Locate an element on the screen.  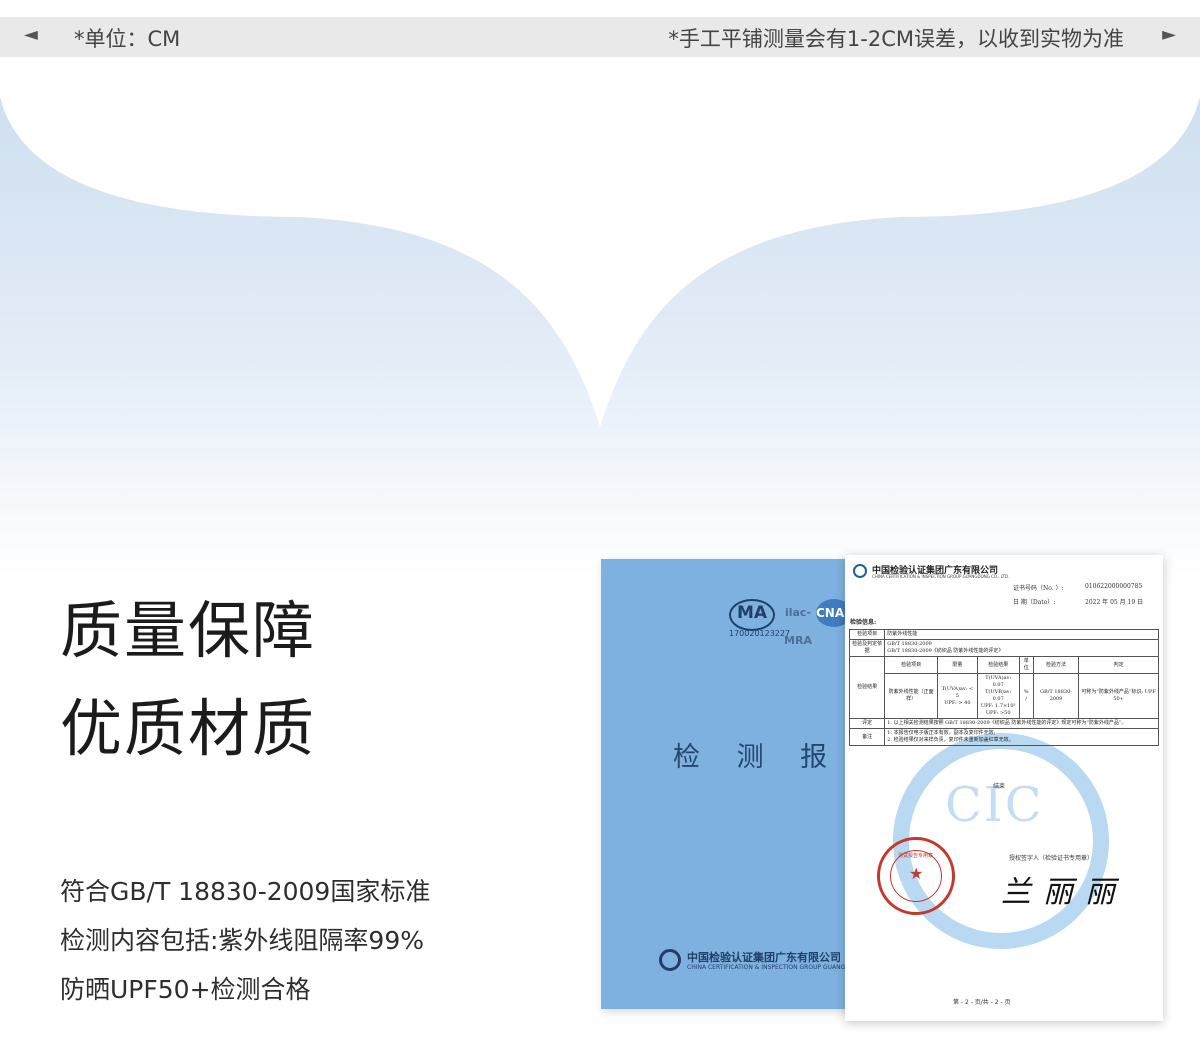
description-uv: 检测内容包括:紫外线阻隔率99% is located at coordinates (242, 940).